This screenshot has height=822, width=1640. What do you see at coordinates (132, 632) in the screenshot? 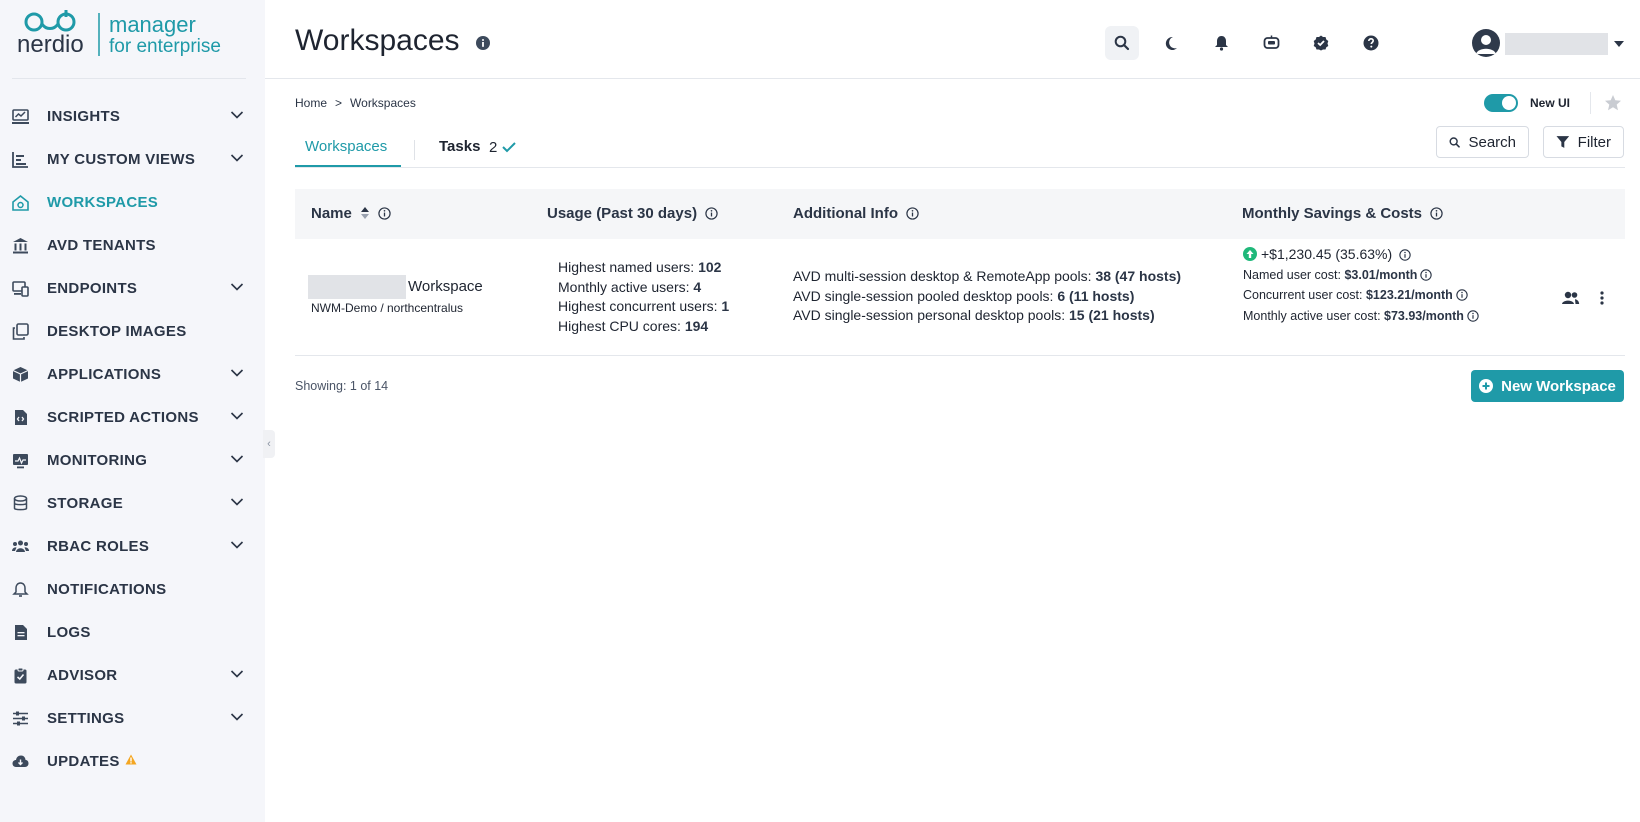
I see `sidebar-item-logs: LOGS` at bounding box center [132, 632].